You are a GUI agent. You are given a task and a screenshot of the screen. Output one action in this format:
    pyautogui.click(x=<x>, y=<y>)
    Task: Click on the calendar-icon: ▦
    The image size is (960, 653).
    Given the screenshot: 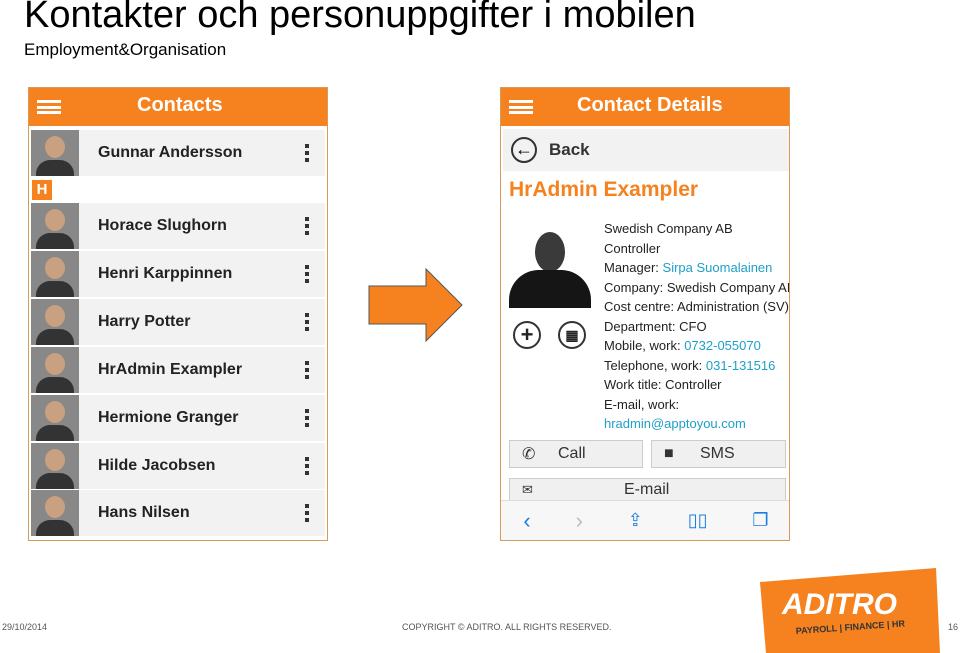 What is the action you would take?
    pyautogui.click(x=572, y=335)
    